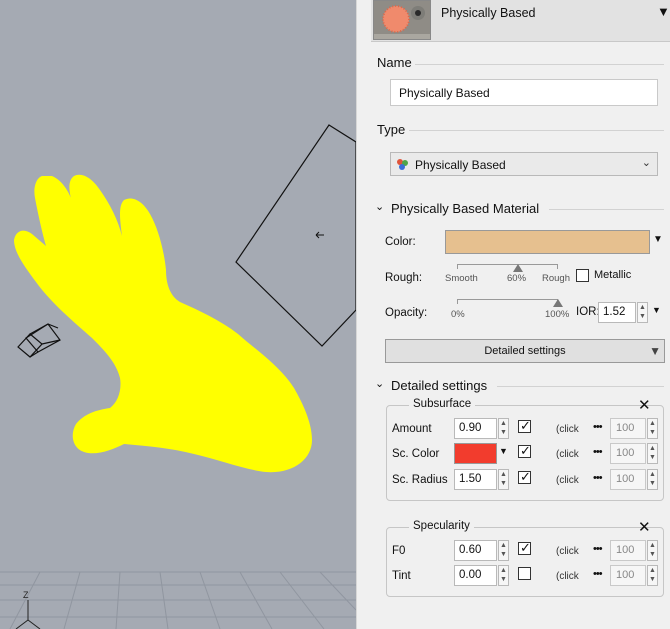  What do you see at coordinates (507, 301) in the screenshot?
I see `opacity-slider-track` at bounding box center [507, 301].